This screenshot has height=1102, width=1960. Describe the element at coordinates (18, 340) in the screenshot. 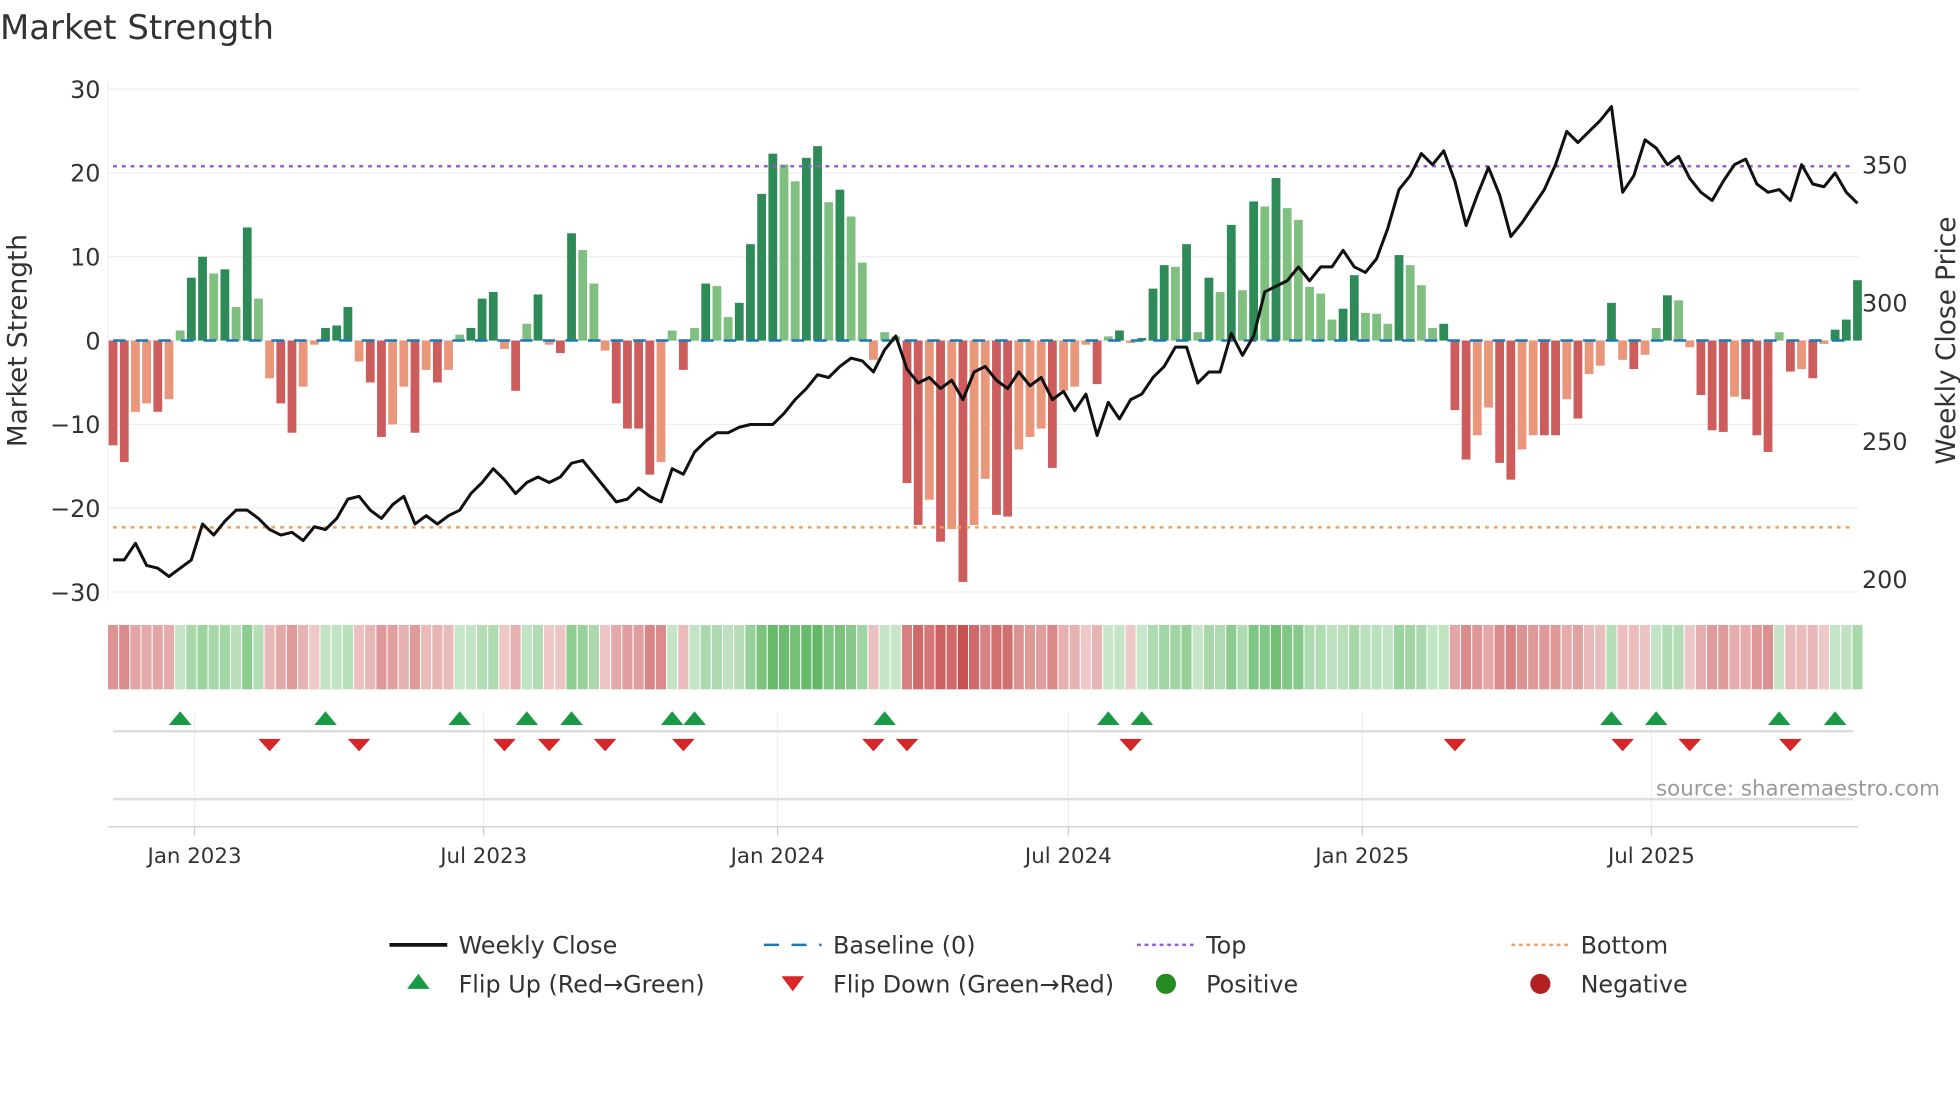

I see `y-axis-label: Market Strength` at that location.